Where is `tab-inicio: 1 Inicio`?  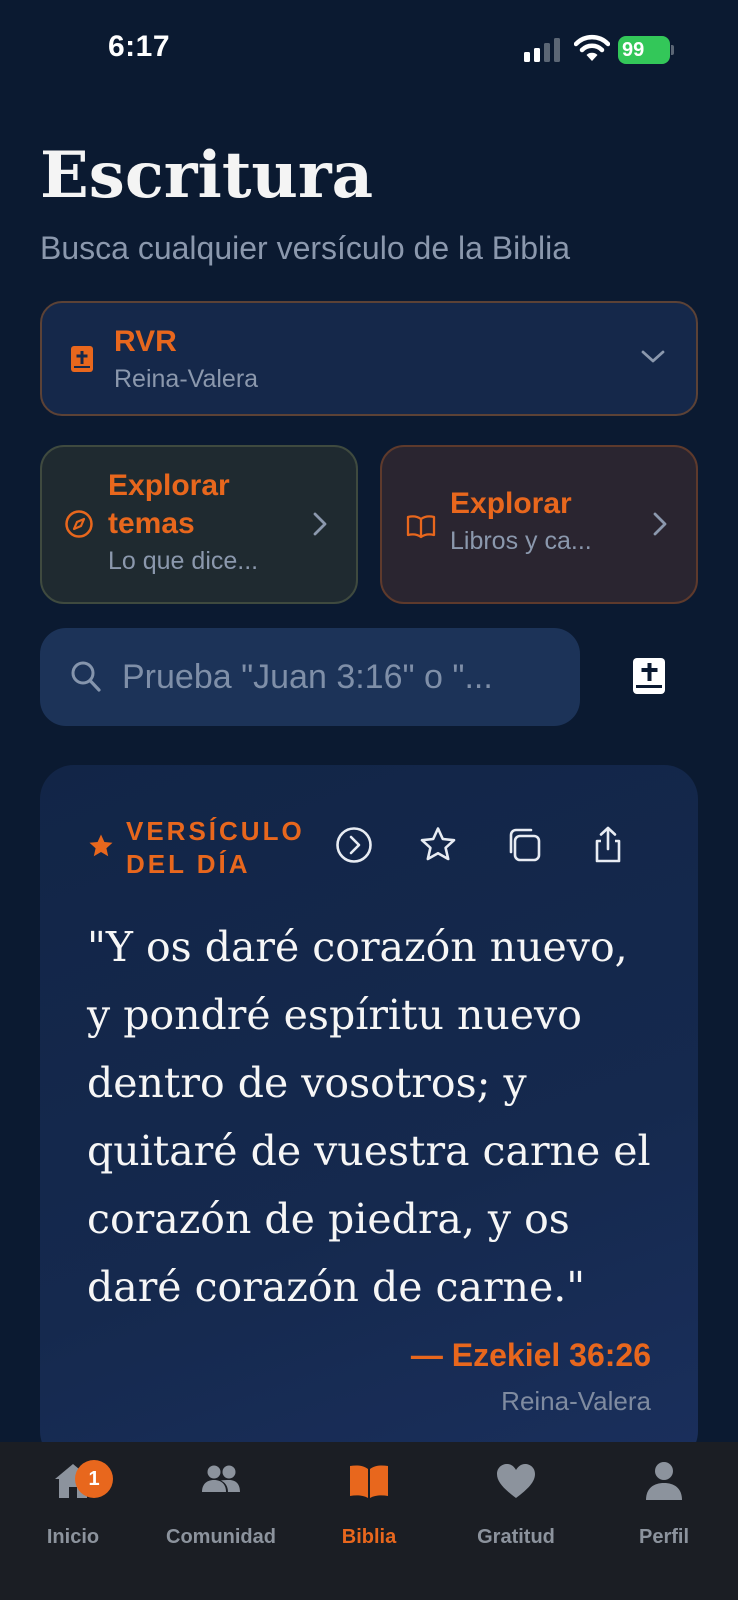
tab-inicio: 1 Inicio is located at coordinates (73, 1510).